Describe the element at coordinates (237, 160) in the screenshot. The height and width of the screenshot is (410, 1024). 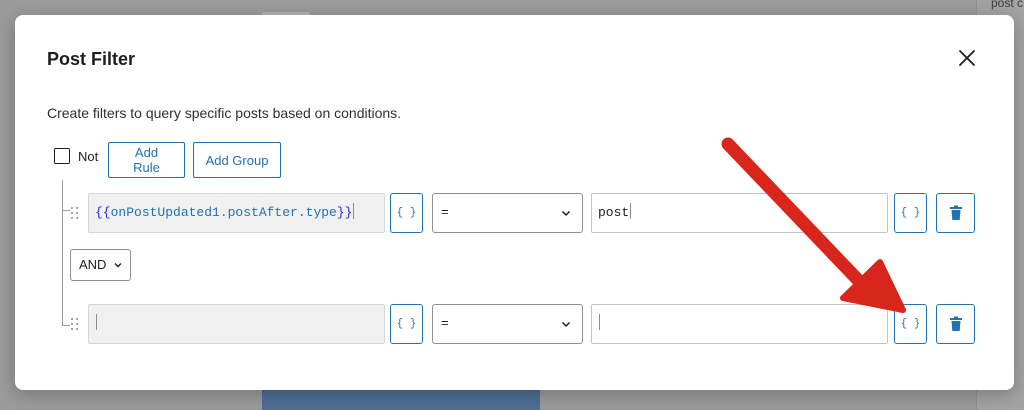
I see `add-group-button: Add Group` at that location.